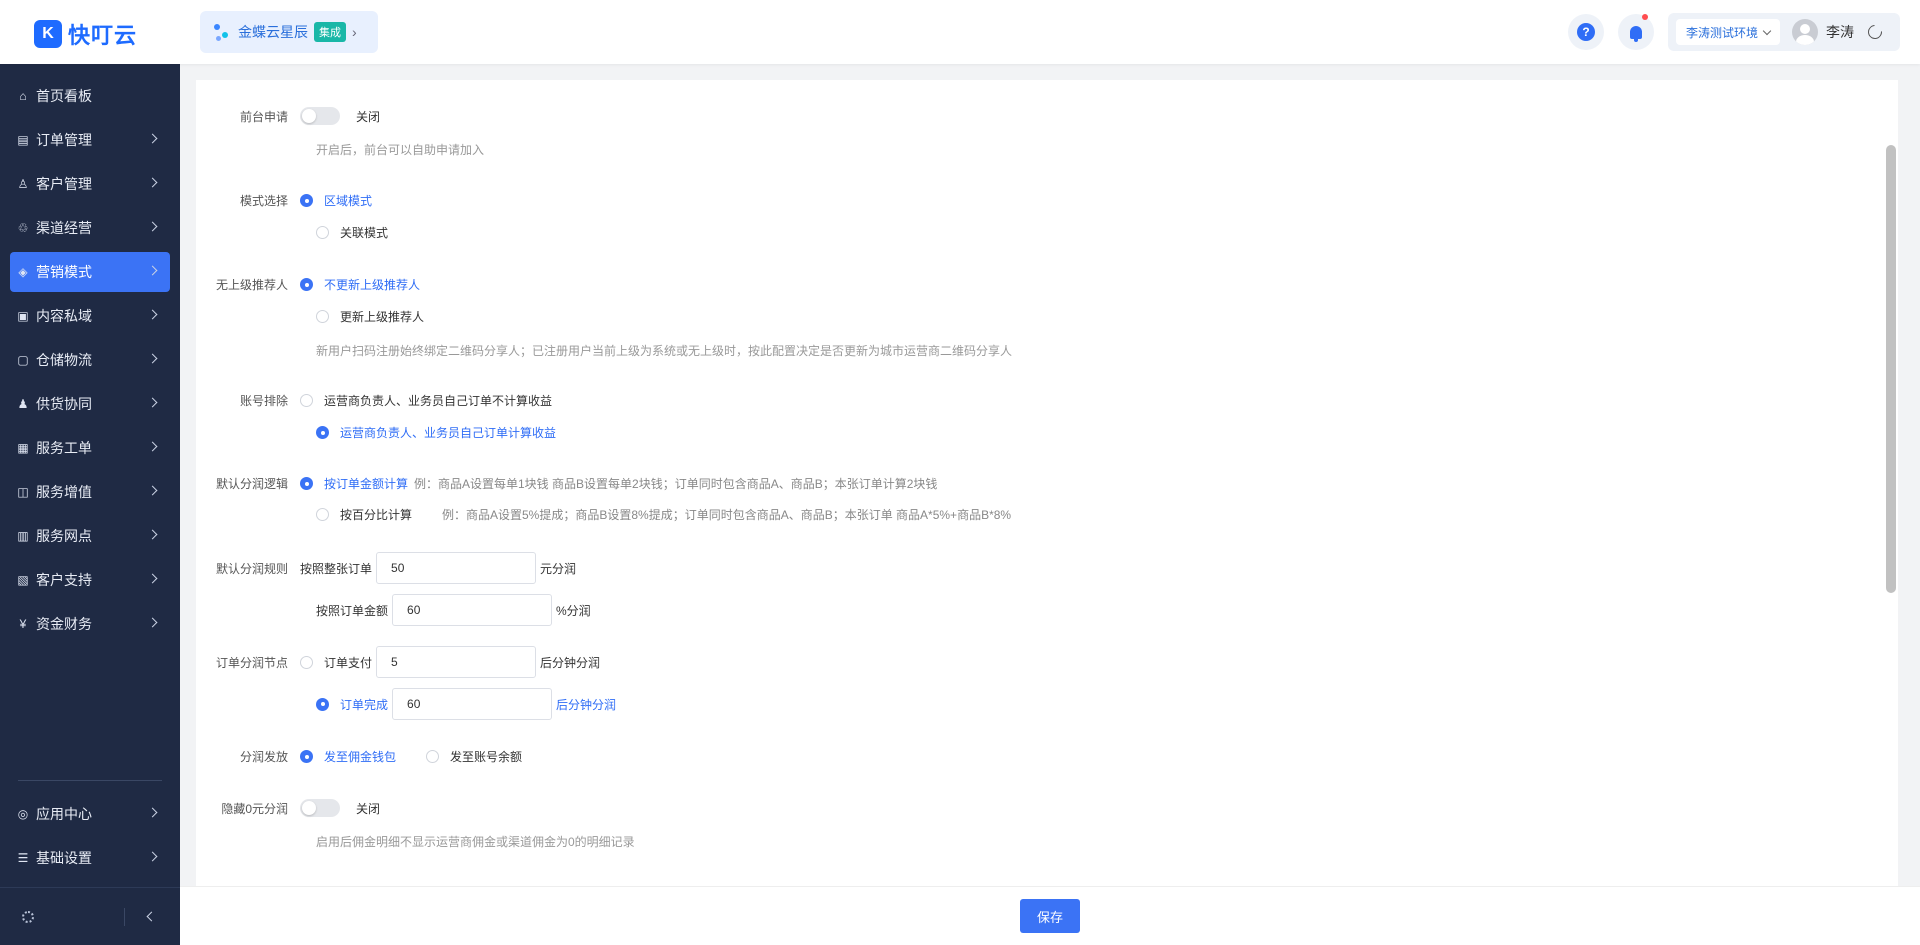 The width and height of the screenshot is (1920, 945). What do you see at coordinates (376, 515) in the screenshot?
I see `radio-label: 按百分比计算` at bounding box center [376, 515].